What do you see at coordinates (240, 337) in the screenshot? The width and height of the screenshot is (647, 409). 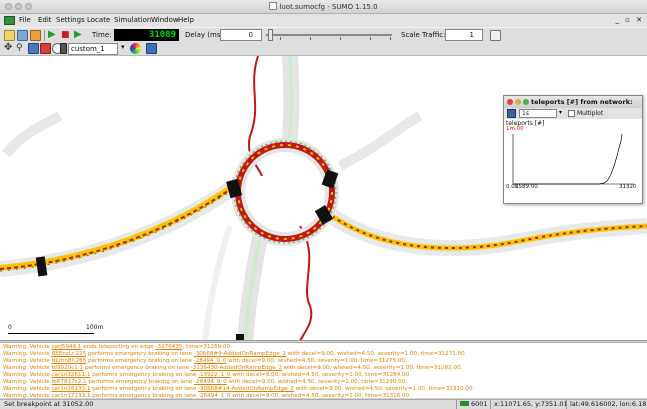 I see `junction-south` at bounding box center [240, 337].